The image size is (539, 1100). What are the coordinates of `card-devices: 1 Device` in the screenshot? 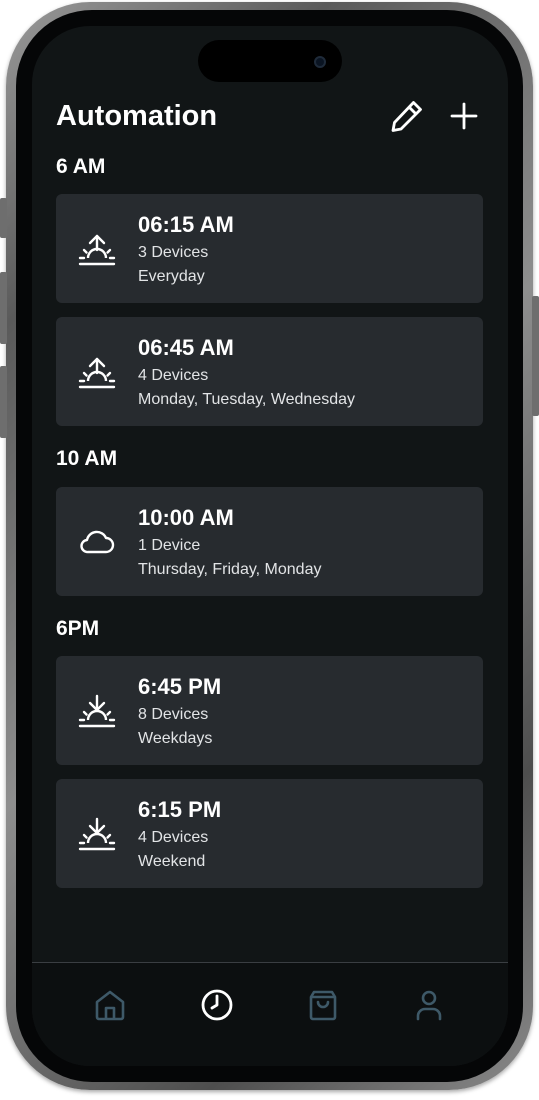 It's located at (169, 545).